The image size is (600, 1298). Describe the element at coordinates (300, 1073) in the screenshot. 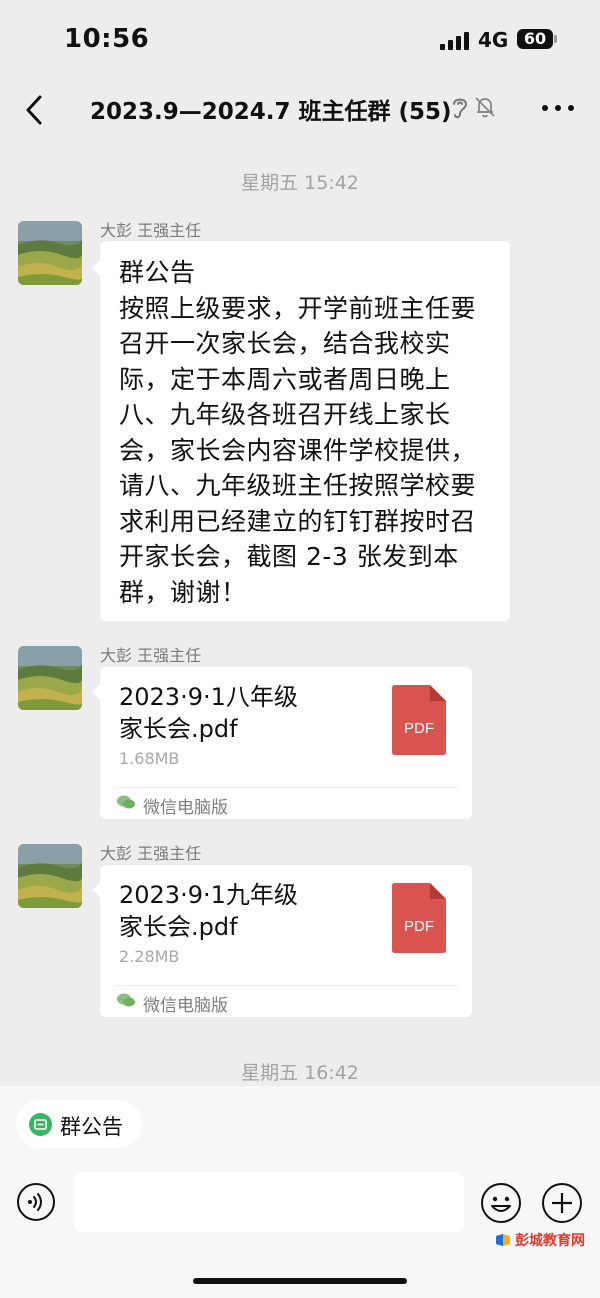

I see `timestamp: 星期五 16:42` at that location.